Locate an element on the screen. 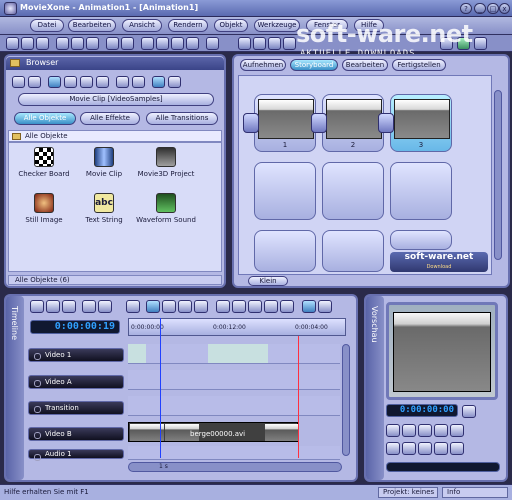  timeline-side-tab: Timeline is located at coordinates (15, 388).